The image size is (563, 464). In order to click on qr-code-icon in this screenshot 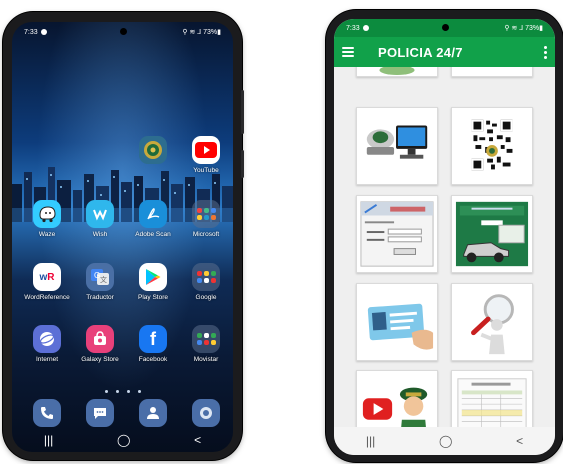, I will do `click(492, 145)`.